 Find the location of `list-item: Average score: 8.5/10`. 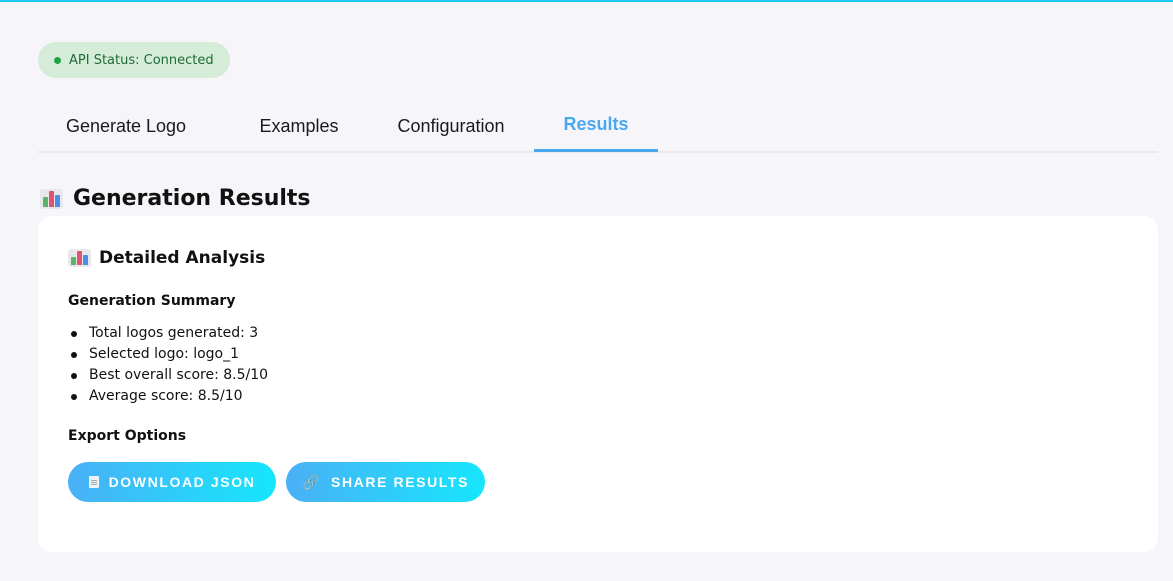

list-item: Average score: 8.5/10 is located at coordinates (168, 396).